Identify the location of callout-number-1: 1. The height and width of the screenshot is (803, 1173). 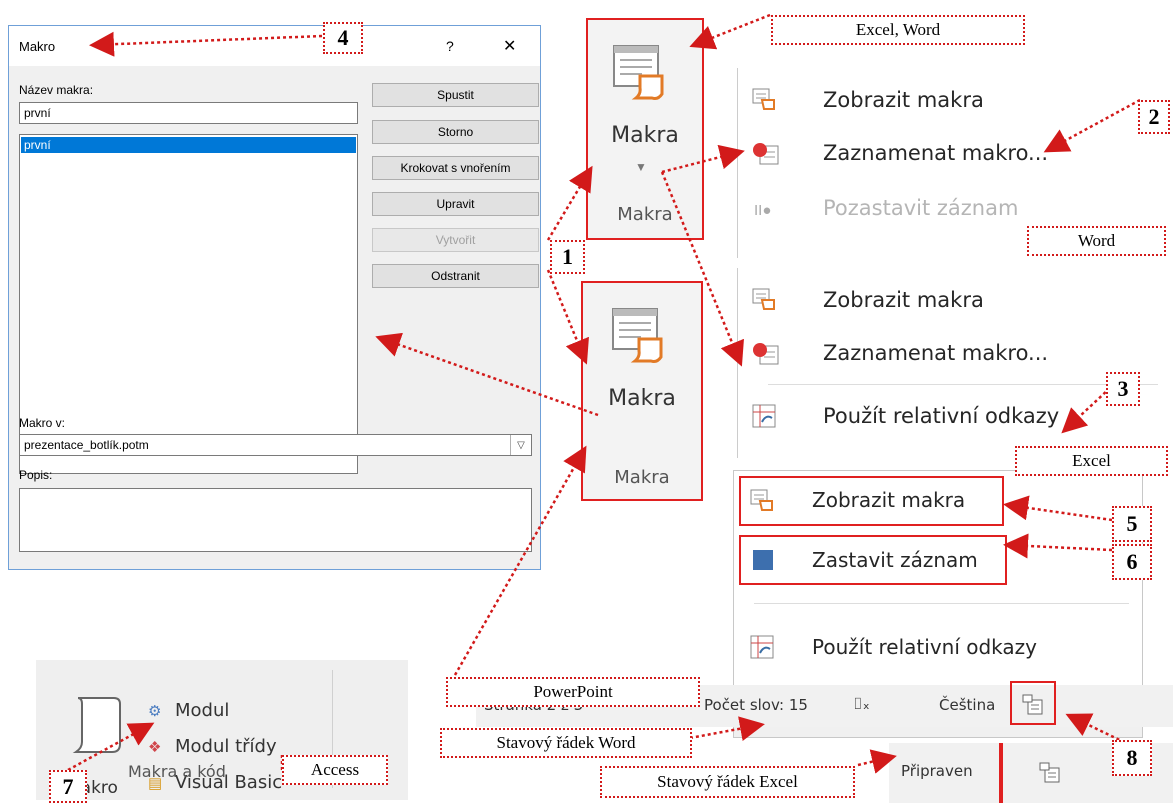
(567, 257).